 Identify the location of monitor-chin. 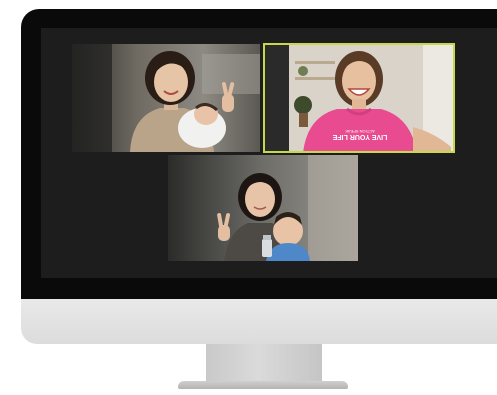
(259, 321).